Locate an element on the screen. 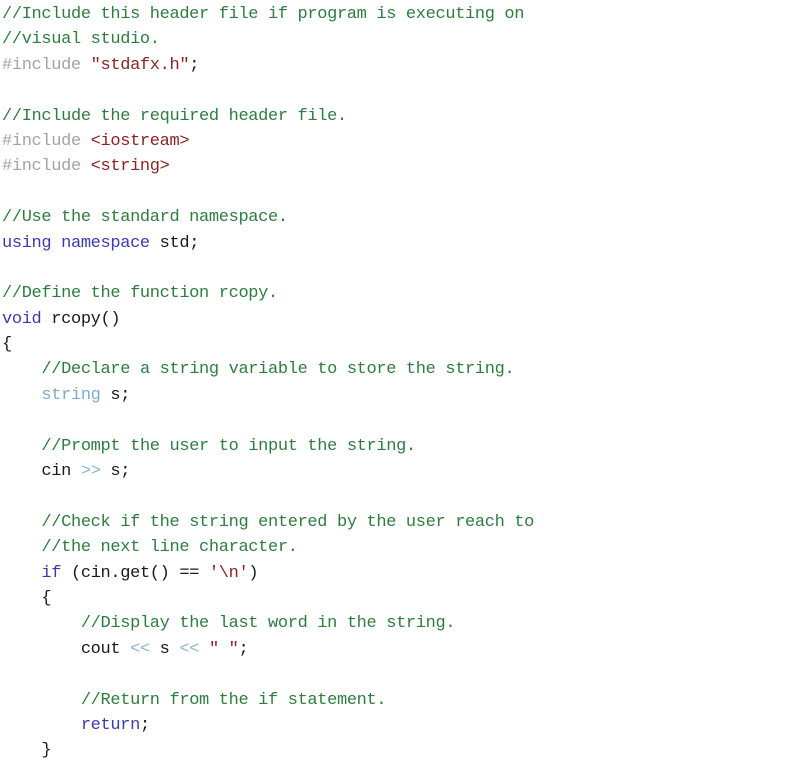 This screenshot has width=800, height=776. code-line: if (cin.get() == '\n') is located at coordinates (401, 573).